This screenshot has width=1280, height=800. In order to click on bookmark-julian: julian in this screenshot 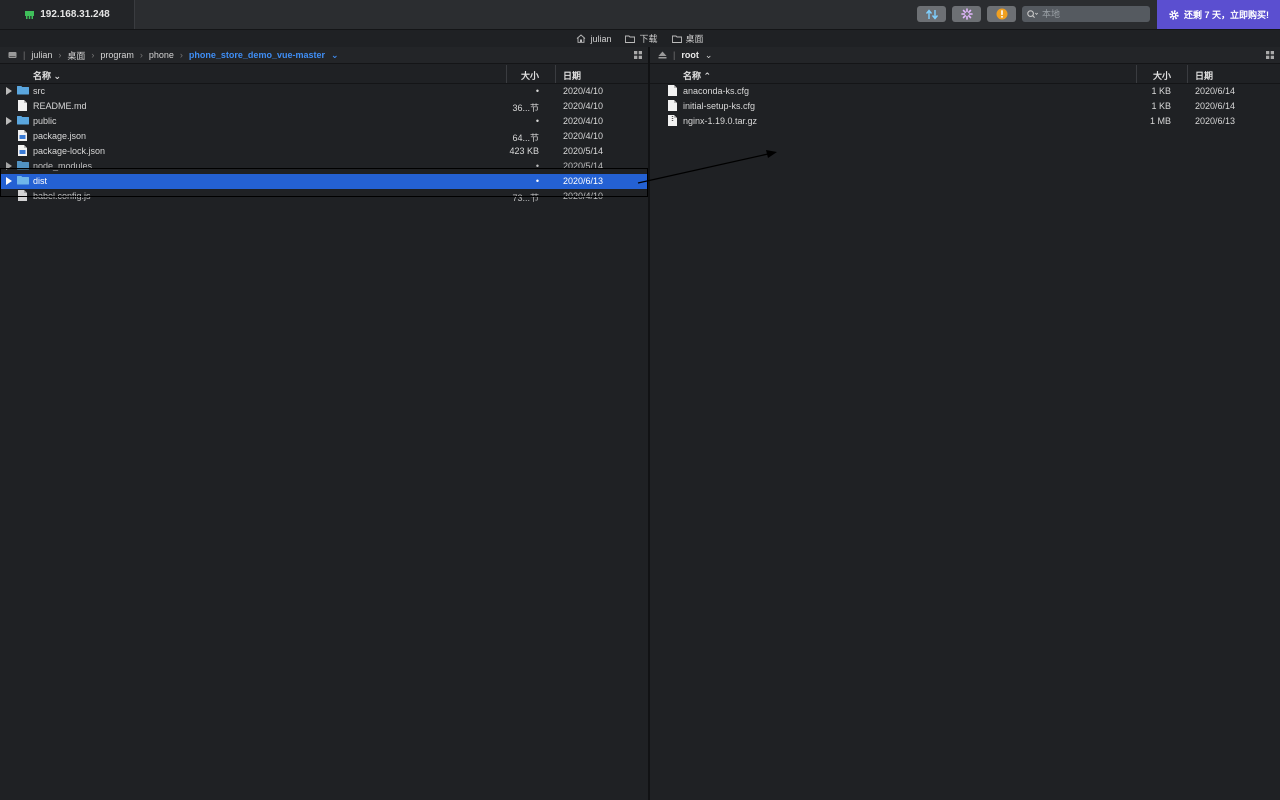, I will do `click(593, 39)`.